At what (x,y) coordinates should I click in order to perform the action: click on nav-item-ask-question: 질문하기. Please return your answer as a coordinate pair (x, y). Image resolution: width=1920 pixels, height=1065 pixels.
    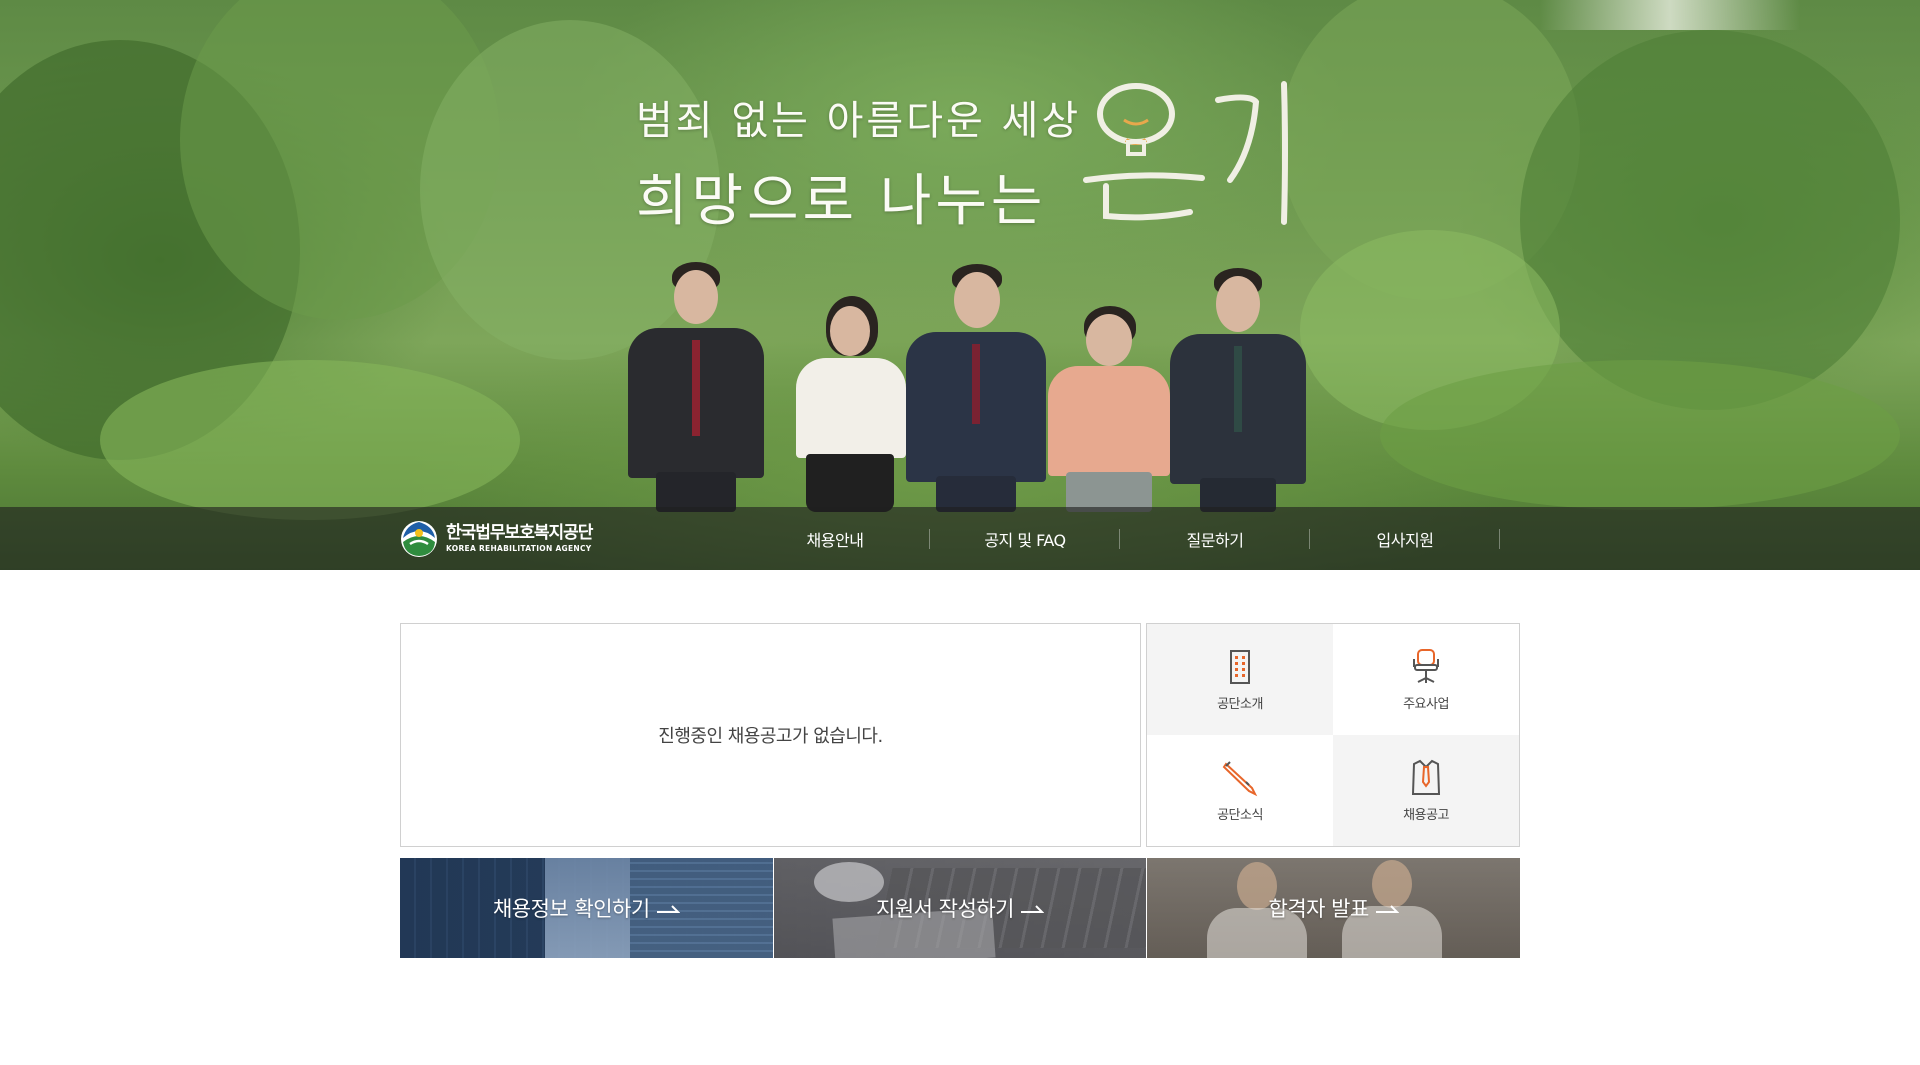
    Looking at the image, I should click on (1215, 538).